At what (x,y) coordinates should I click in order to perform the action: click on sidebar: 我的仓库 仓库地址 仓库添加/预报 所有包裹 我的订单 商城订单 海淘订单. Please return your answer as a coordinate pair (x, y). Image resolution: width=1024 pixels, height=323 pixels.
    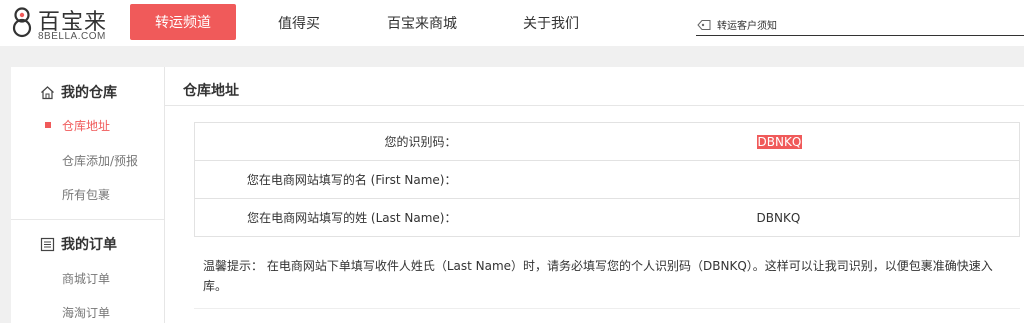
    Looking at the image, I should click on (87, 195).